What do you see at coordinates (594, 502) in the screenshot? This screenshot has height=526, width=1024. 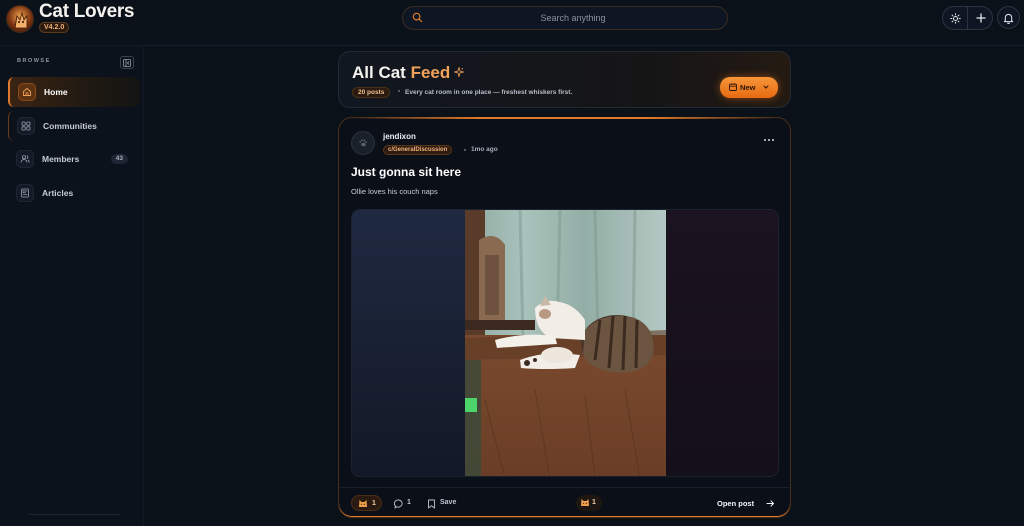 I see `reaction-summary-count: 1` at bounding box center [594, 502].